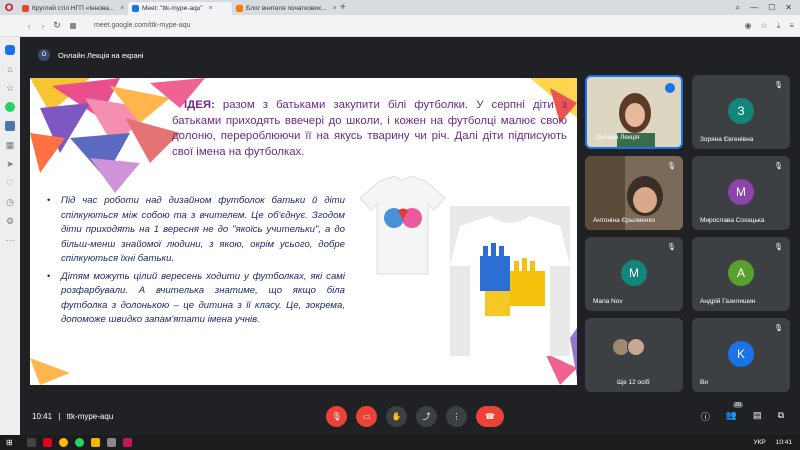 Image resolution: width=800 pixels, height=450 pixels. I want to click on avatar: M, so click(634, 273).